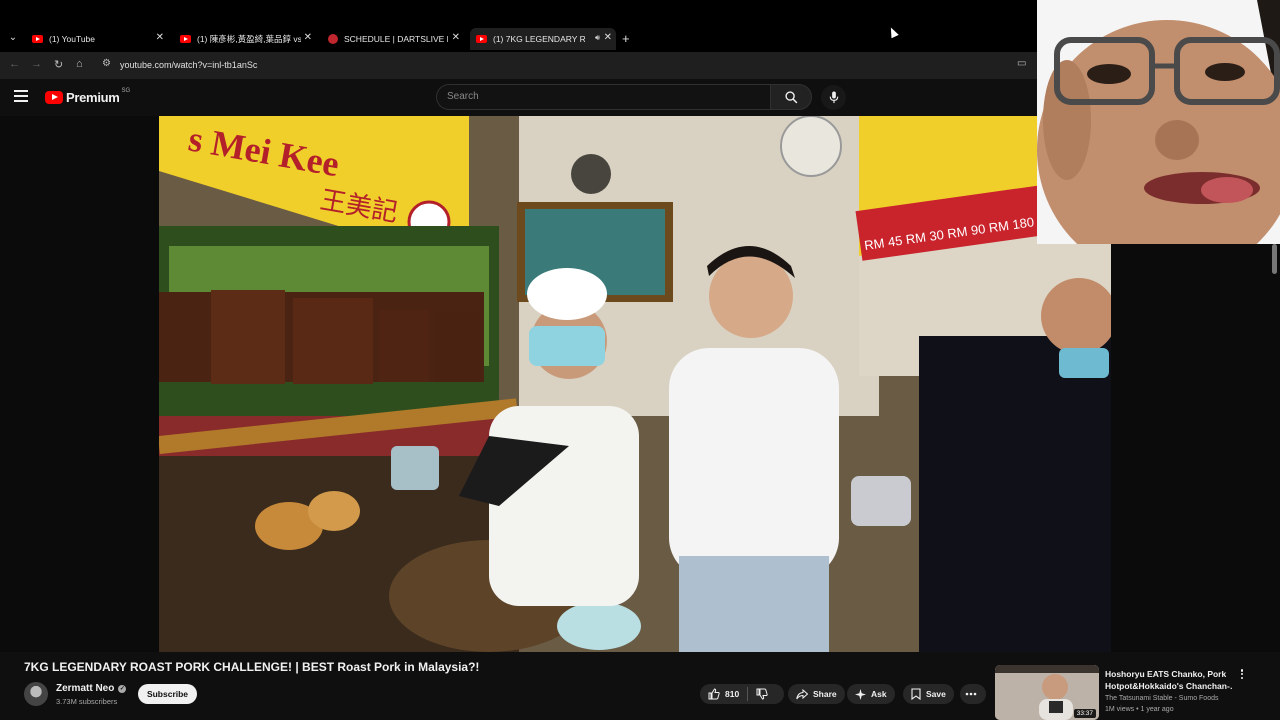  What do you see at coordinates (87, 701) in the screenshot?
I see `subscriber-count: 3.73M subscribers` at bounding box center [87, 701].